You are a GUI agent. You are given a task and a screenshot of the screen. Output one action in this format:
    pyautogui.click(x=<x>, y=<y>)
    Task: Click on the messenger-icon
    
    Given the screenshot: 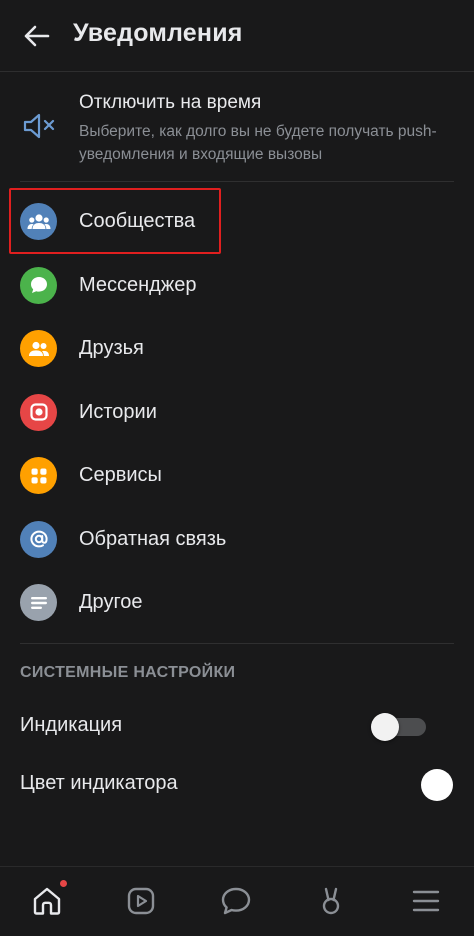 What is the action you would take?
    pyautogui.click(x=38, y=285)
    